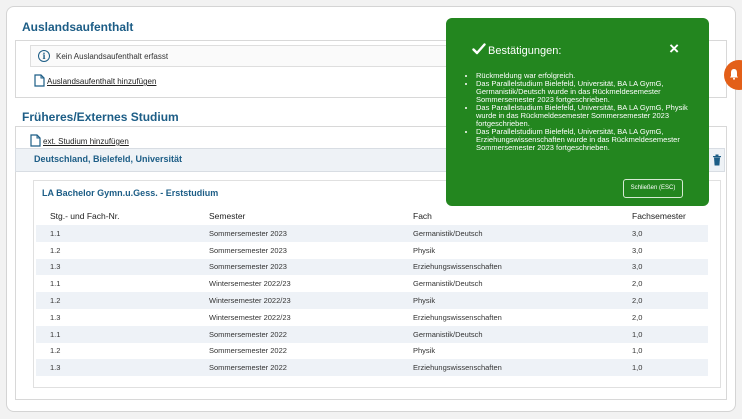 The image size is (742, 419). I want to click on toast-title: Bestätigungen:, so click(525, 51).